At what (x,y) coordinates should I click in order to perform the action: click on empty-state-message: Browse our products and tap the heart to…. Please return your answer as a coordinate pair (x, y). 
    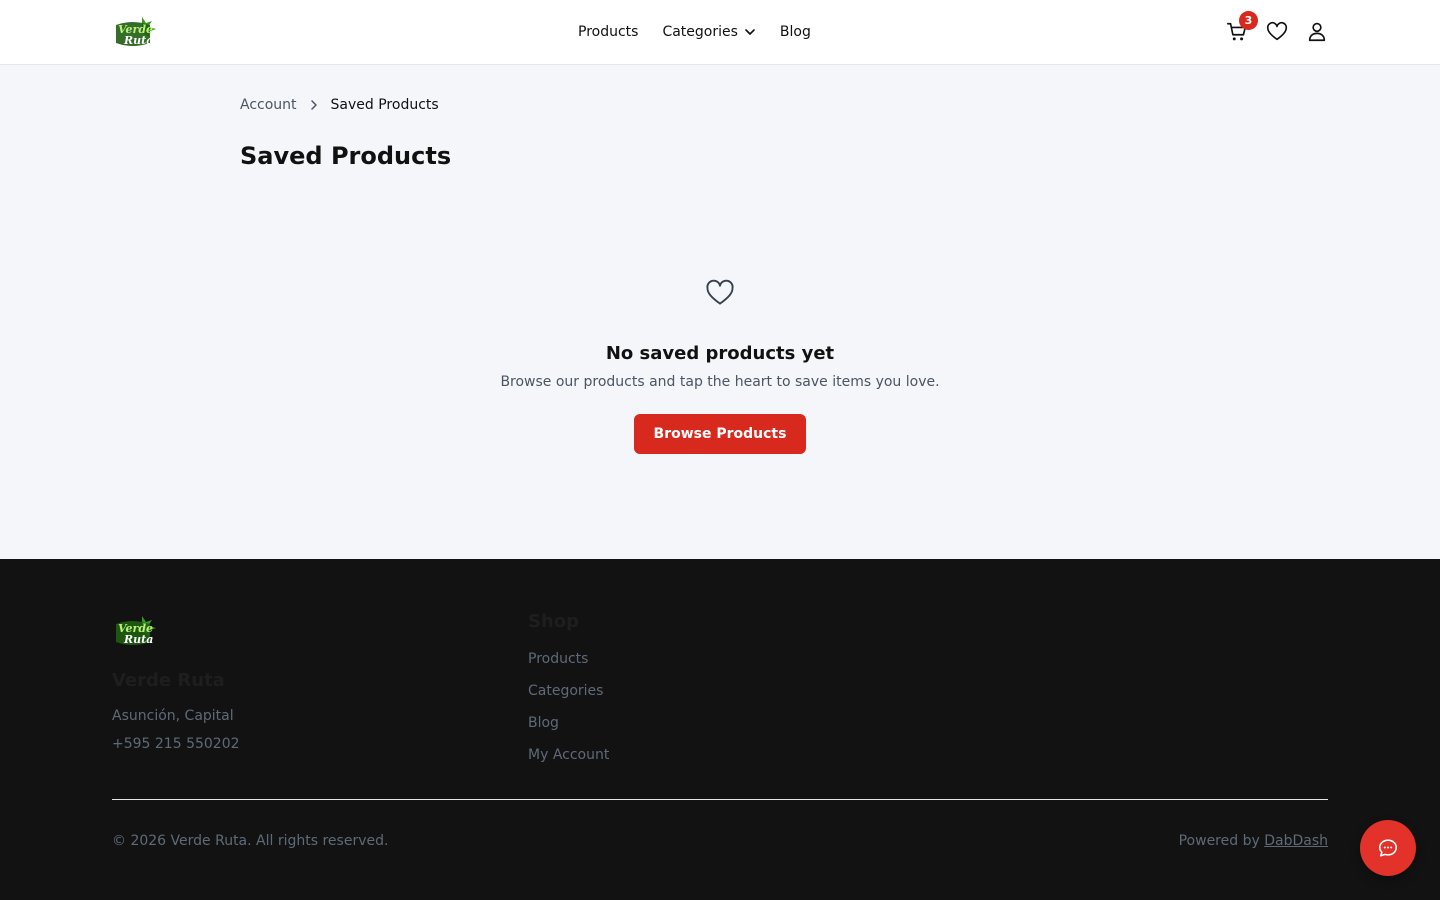
    Looking at the image, I should click on (720, 382).